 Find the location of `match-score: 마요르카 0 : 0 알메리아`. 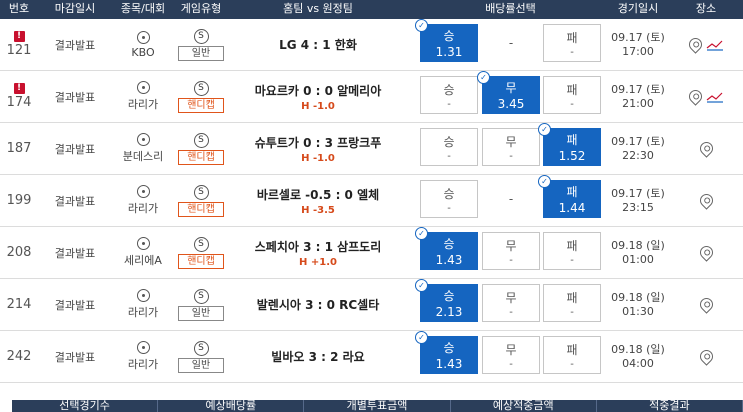

match-score: 마요르카 0 : 0 알메리아 is located at coordinates (318, 90).